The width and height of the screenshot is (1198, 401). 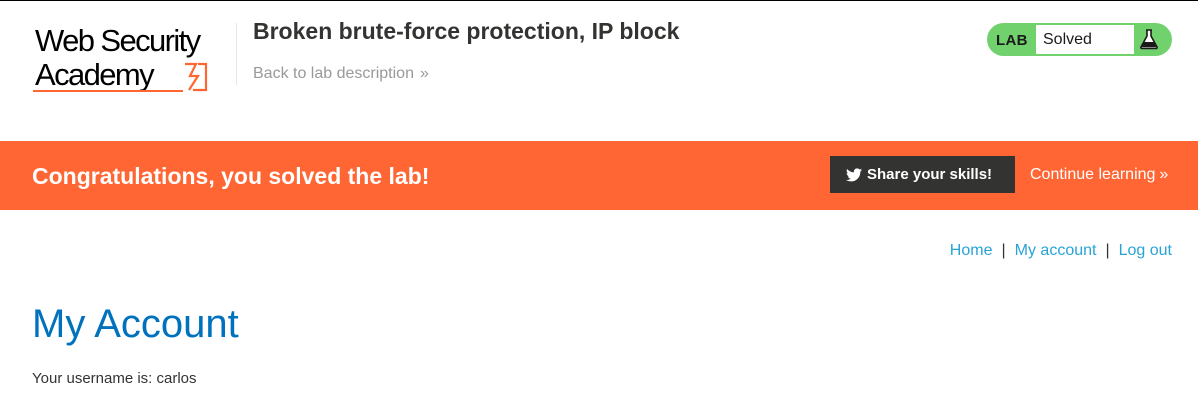 I want to click on lab-status-label: LAB, so click(x=1012, y=40).